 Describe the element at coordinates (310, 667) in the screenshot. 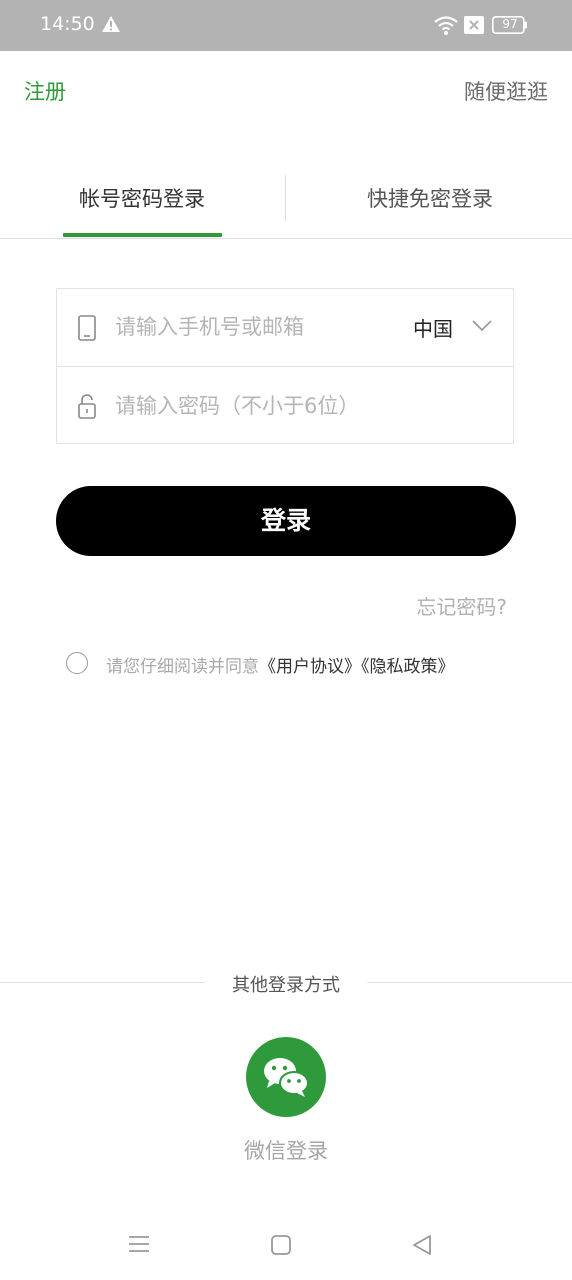

I see `user-agreement-link: 《用户协议》` at that location.